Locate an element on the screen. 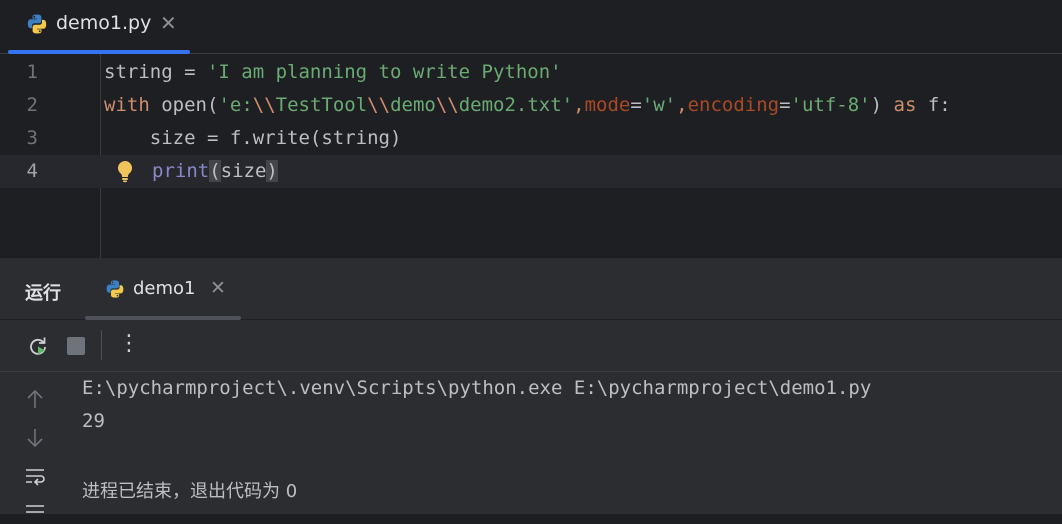 The height and width of the screenshot is (524, 1062). tab-demo1-py: demo1.py ✕ is located at coordinates (99, 27).